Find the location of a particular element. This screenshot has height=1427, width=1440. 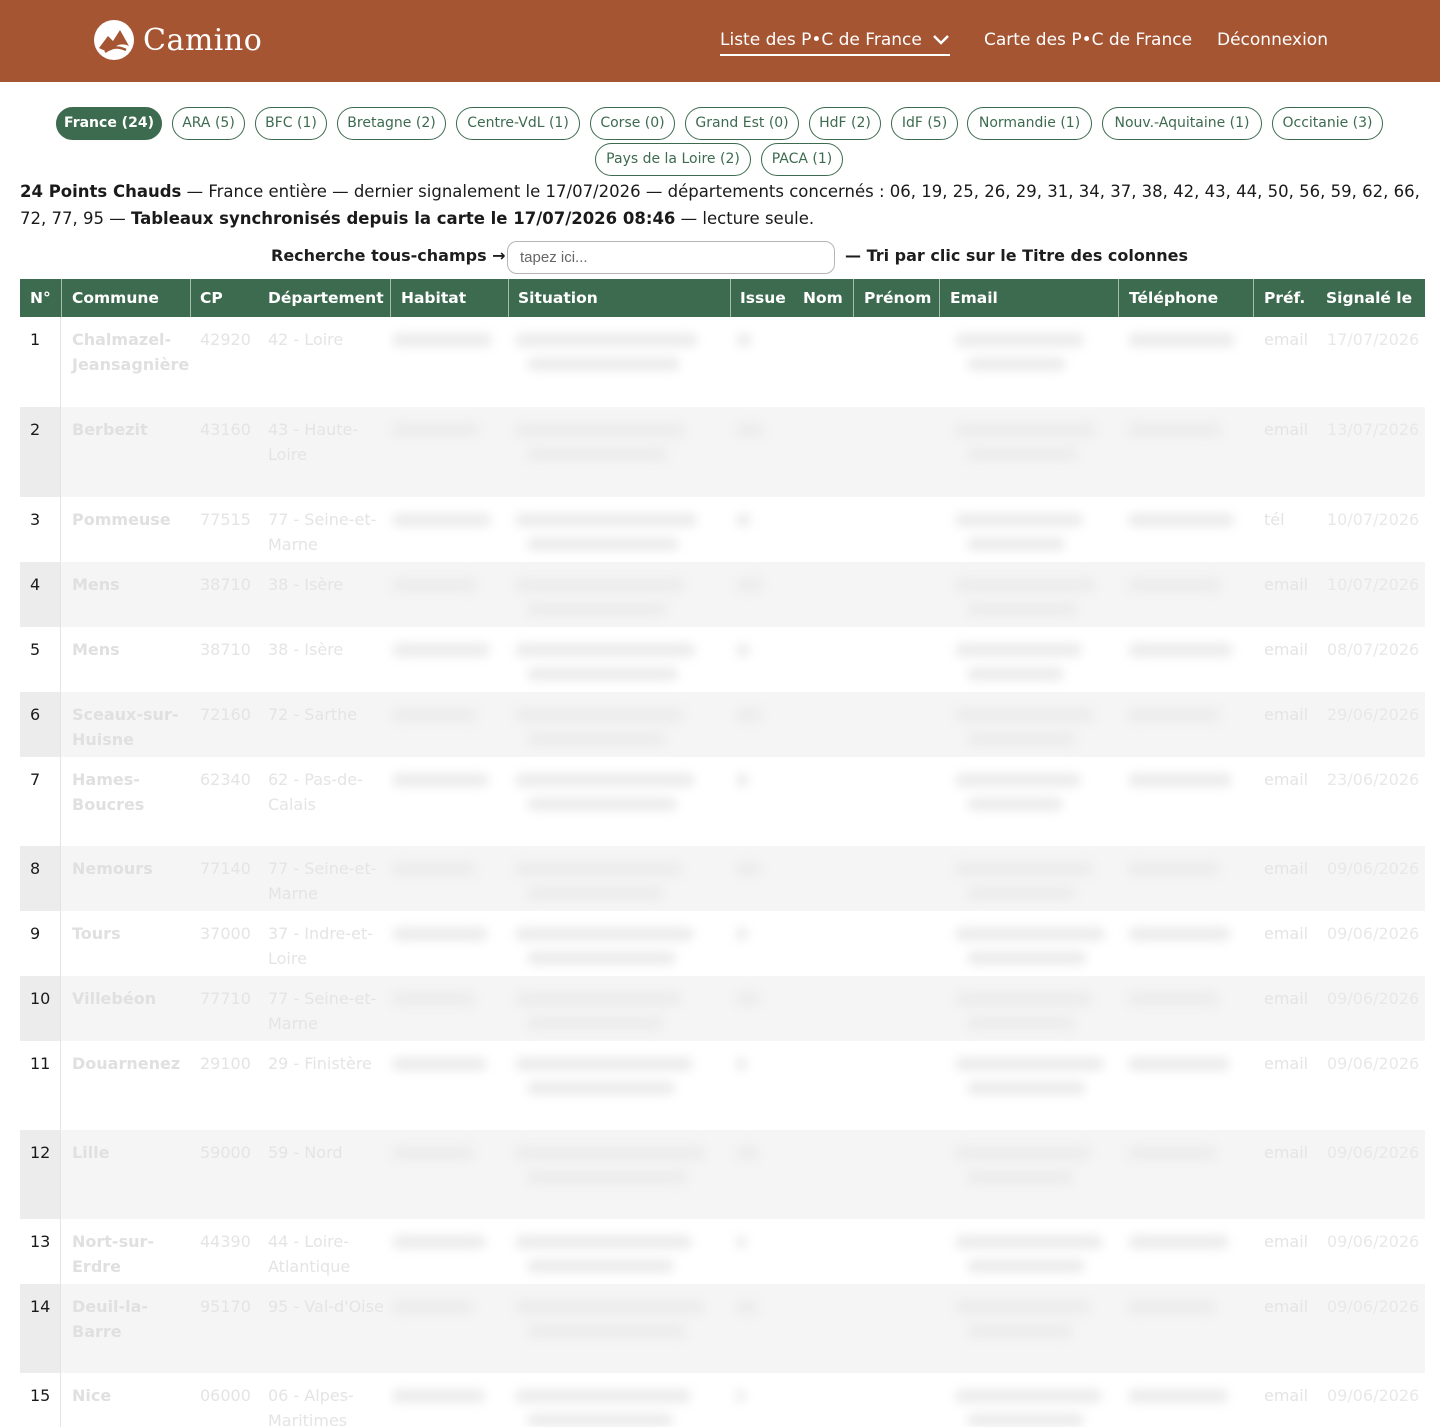

region-pill-normandie: Normandie (1) is located at coordinates (1029, 123).